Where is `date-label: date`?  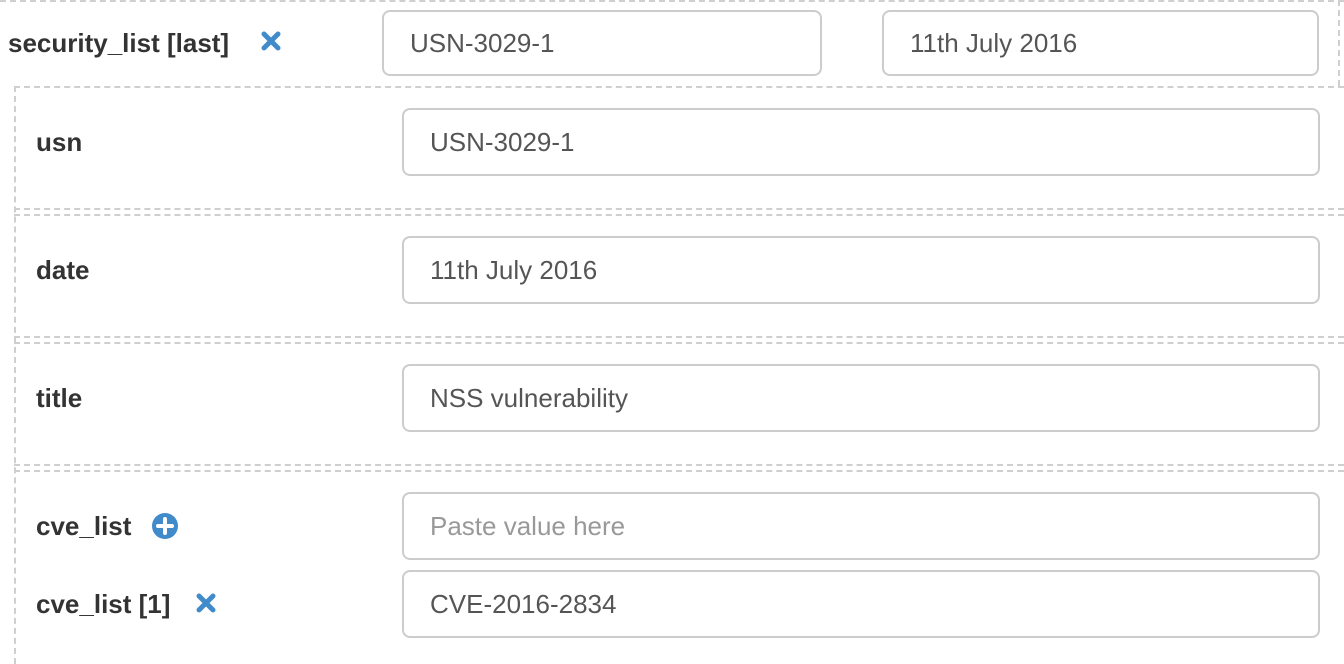 date-label: date is located at coordinates (63, 270).